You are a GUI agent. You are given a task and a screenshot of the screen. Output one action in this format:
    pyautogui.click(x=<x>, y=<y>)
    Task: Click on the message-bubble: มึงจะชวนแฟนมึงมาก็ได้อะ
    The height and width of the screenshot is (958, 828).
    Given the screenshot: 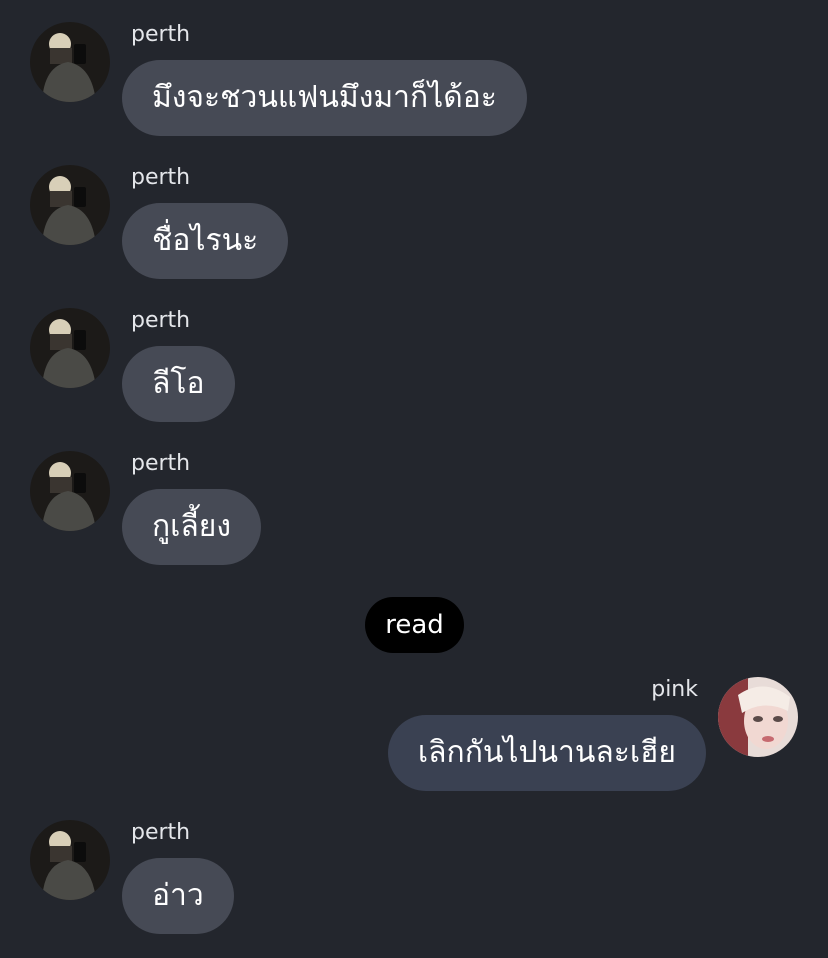 What is the action you would take?
    pyautogui.click(x=324, y=98)
    